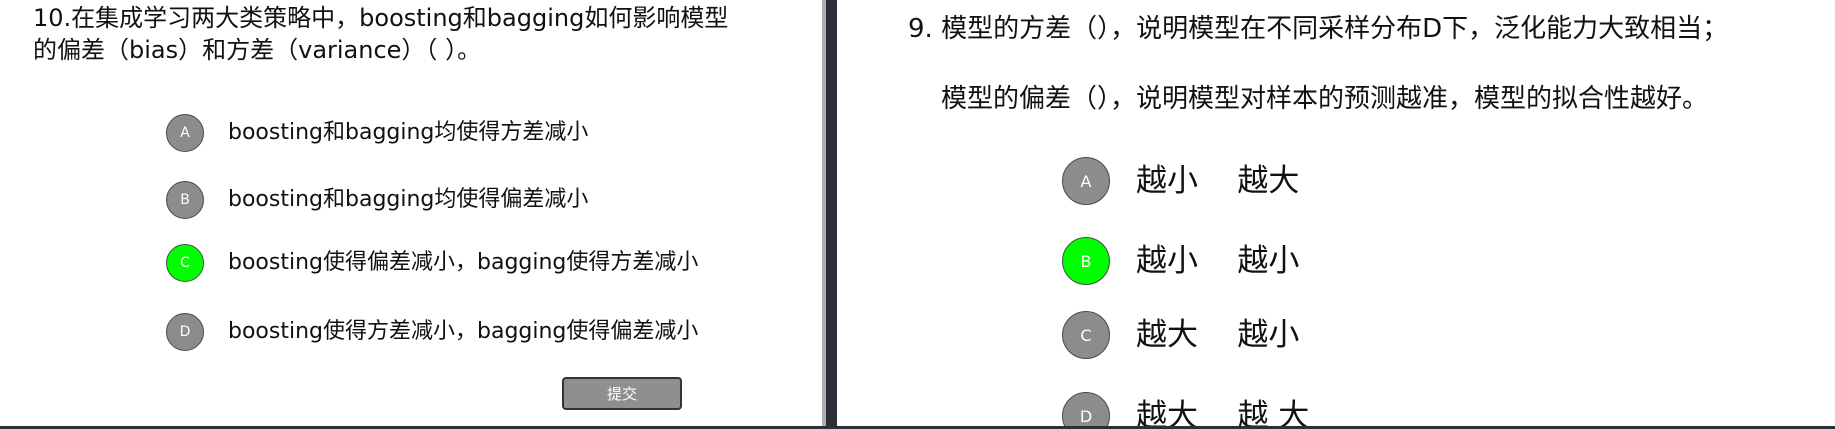  Describe the element at coordinates (1325, 99) in the screenshot. I see `question-9-line2: 模型的偏差（），说明模型对样本的预测越准，模型的拟合性越好。` at that location.